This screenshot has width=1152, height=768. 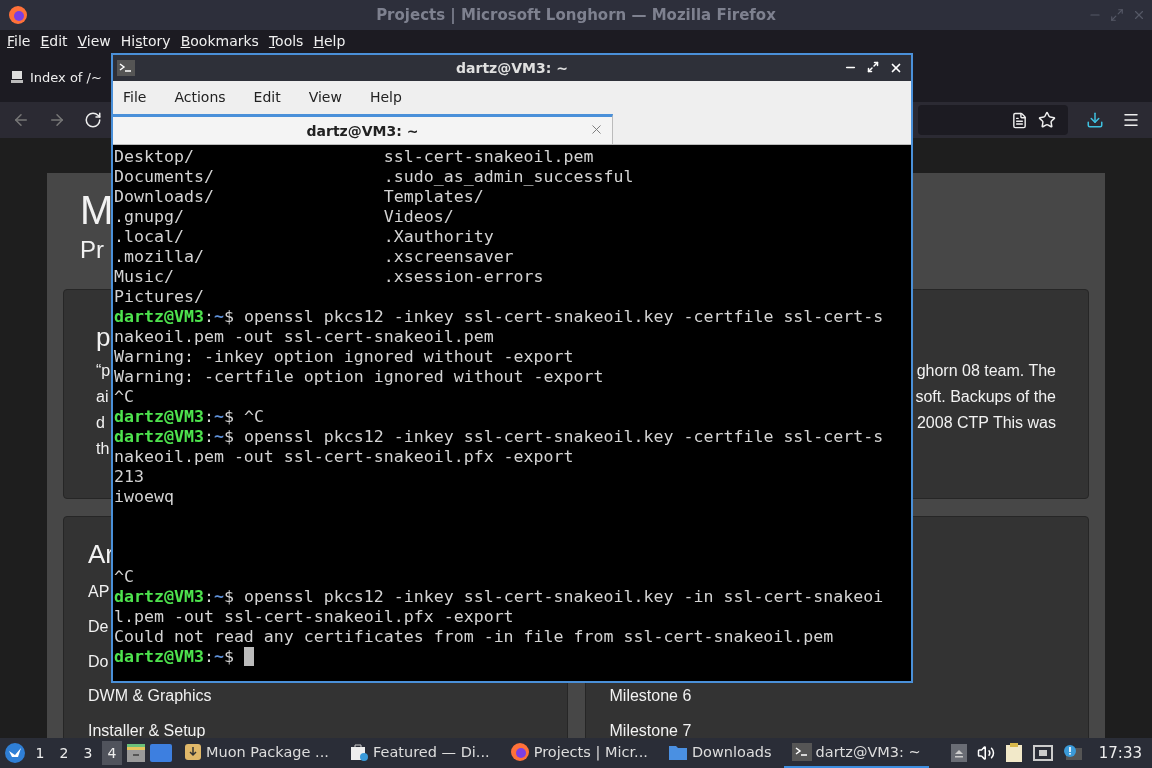 What do you see at coordinates (299, 197) in the screenshot?
I see `terminal-line: Downloads/ Templates/` at bounding box center [299, 197].